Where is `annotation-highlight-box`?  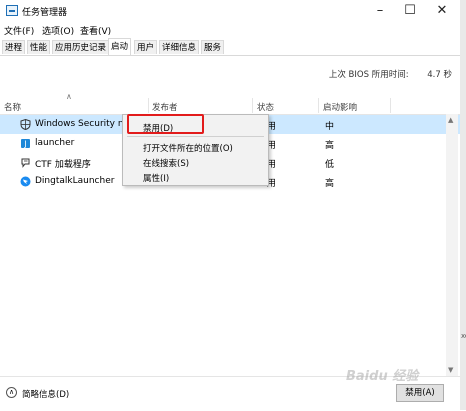
annotation-highlight-box is located at coordinates (165, 124).